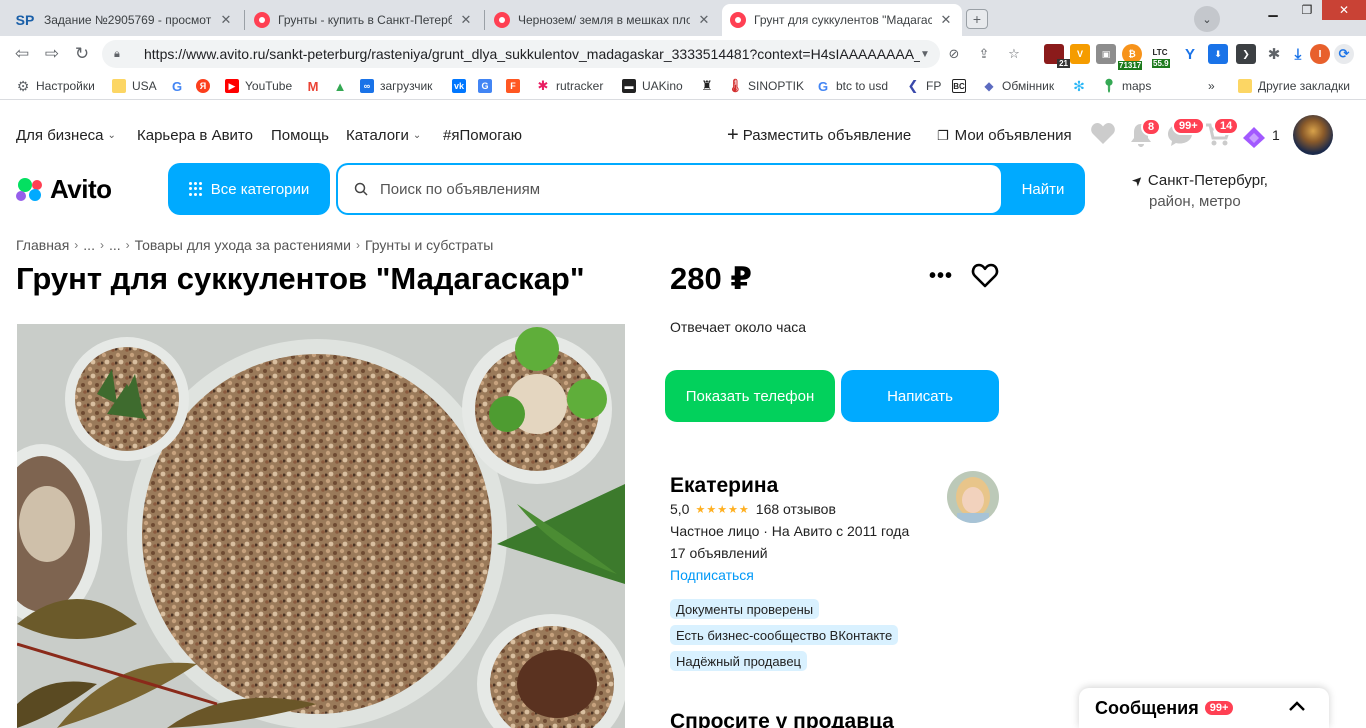  I want to click on extension-icon: Y, so click(1190, 54).